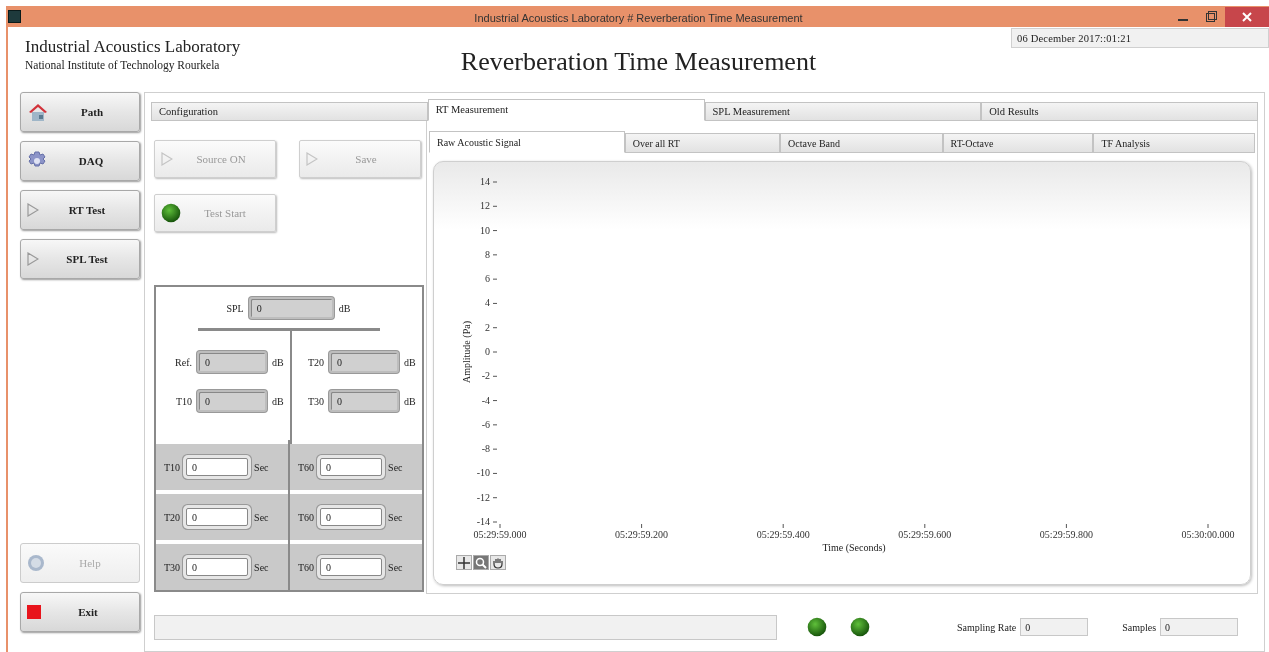 The image size is (1269, 652). Describe the element at coordinates (80, 210) in the screenshot. I see `sidebar-button: RT Test` at that location.